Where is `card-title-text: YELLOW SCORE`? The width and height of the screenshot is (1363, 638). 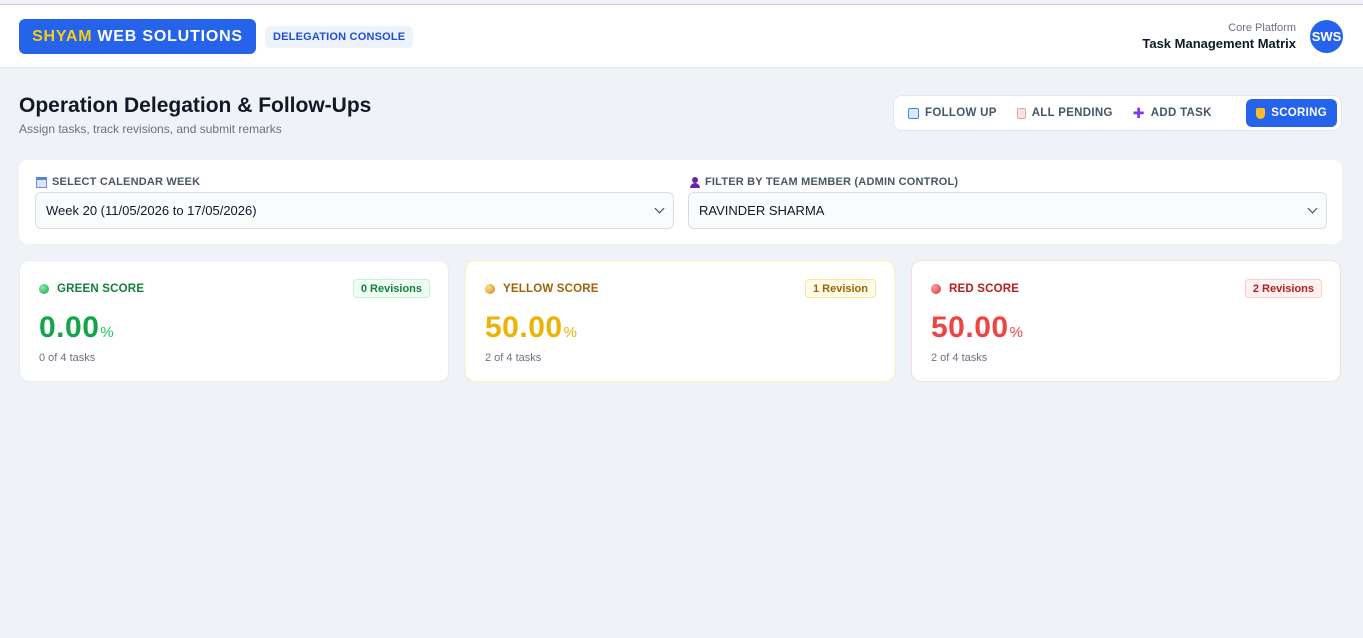 card-title-text: YELLOW SCORE is located at coordinates (551, 289).